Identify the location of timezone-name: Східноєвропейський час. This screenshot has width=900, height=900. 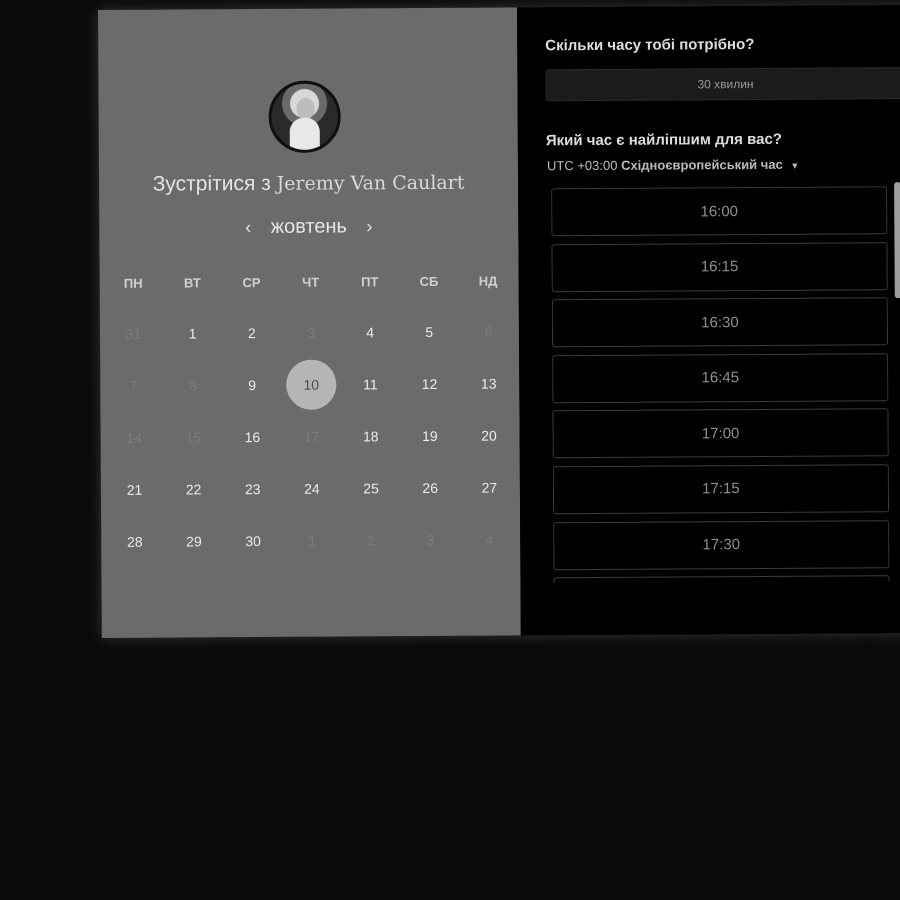
(701, 164).